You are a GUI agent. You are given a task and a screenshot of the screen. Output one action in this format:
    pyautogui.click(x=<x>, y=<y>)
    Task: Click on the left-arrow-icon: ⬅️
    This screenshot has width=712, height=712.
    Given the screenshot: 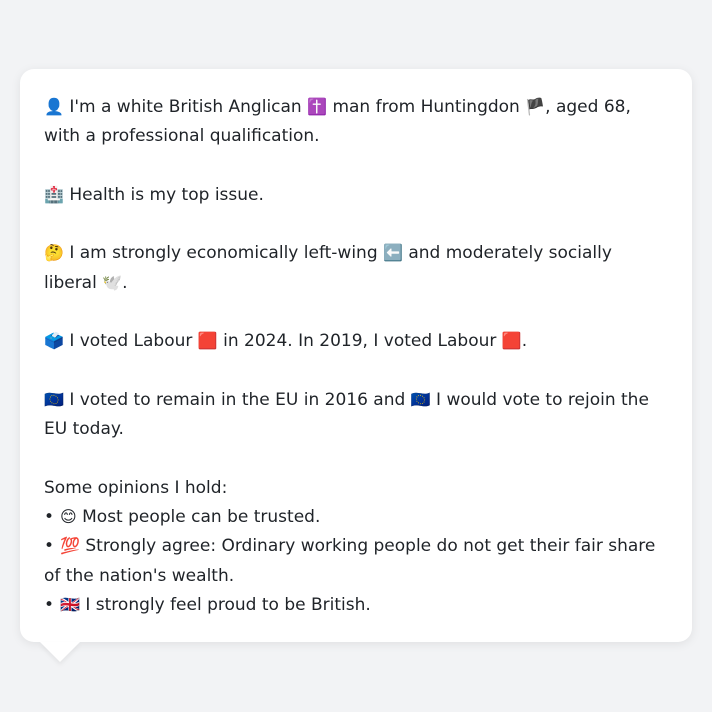 What is the action you would take?
    pyautogui.click(x=393, y=253)
    